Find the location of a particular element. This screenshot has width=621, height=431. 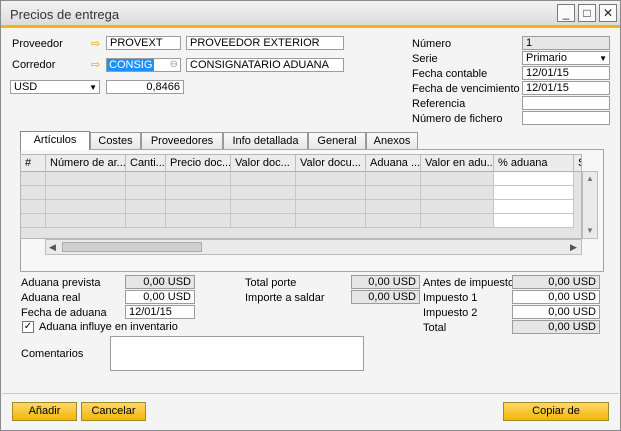

total-porte-field: 0,00 USD is located at coordinates (385, 282).